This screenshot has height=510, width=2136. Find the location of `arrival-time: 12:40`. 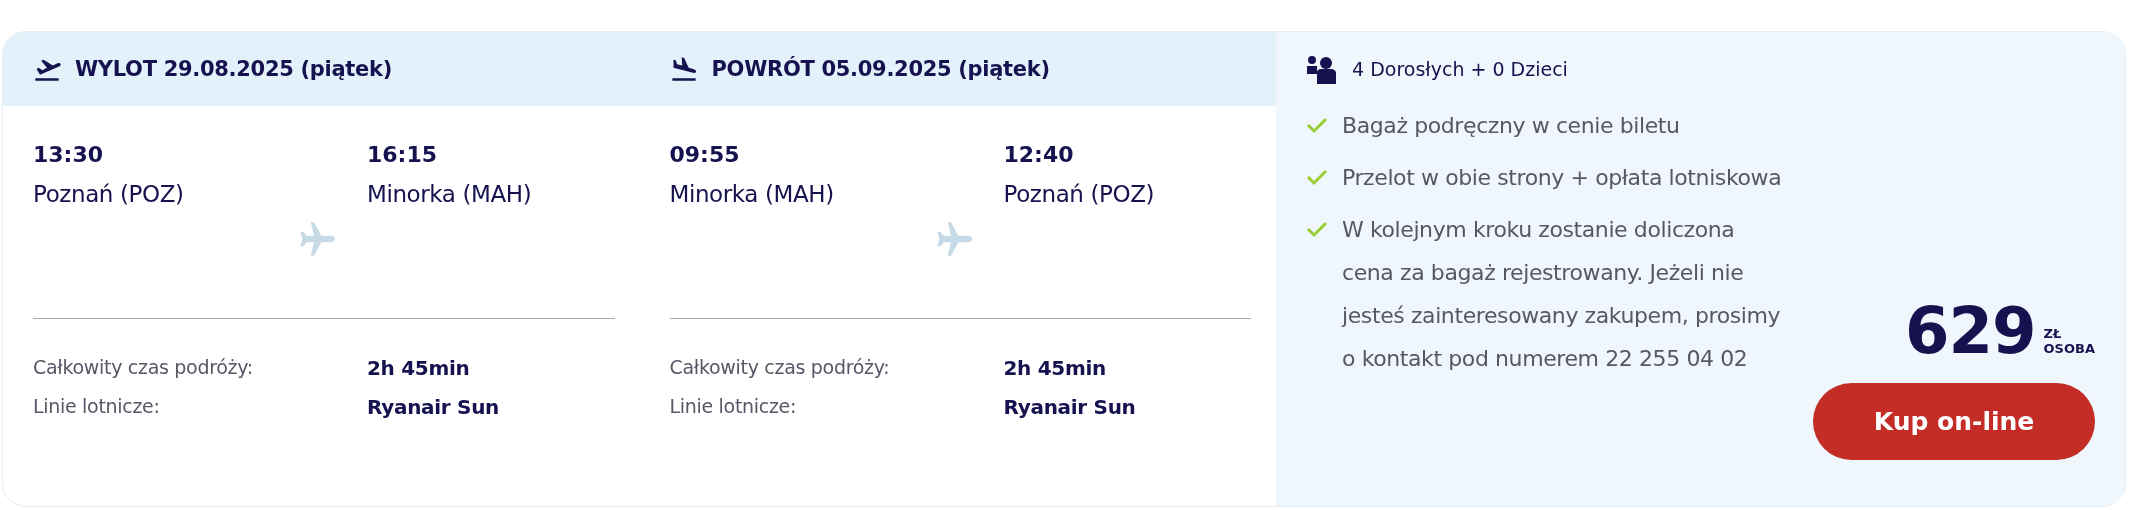

arrival-time: 12:40 is located at coordinates (1039, 154).